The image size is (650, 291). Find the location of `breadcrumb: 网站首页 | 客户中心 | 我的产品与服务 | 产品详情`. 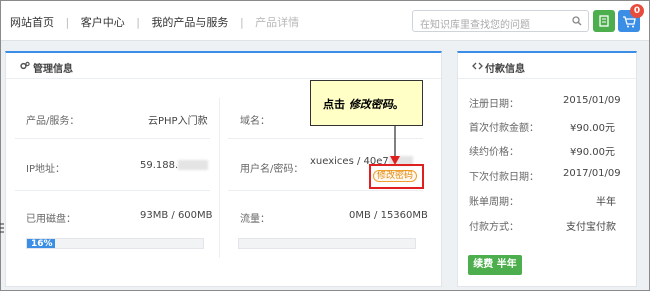

breadcrumb: 网站首页 | 客户中心 | 我的产品与服务 | 产品详情 is located at coordinates (154, 22).